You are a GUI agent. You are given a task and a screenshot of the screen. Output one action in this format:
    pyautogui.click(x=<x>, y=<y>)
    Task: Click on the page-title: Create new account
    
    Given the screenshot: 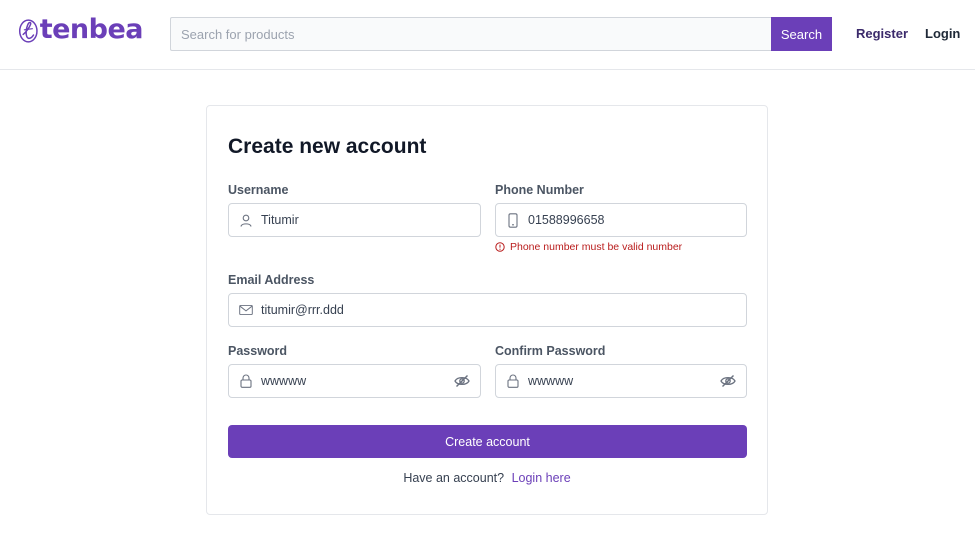 What is the action you would take?
    pyautogui.click(x=327, y=146)
    